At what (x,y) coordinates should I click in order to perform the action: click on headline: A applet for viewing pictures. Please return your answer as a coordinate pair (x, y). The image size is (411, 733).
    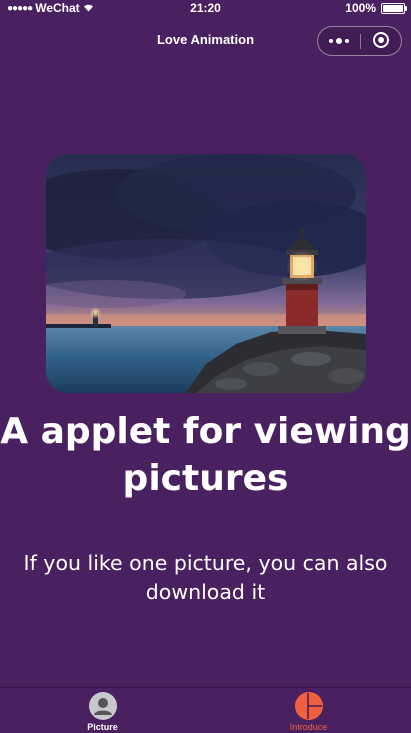
    Looking at the image, I should click on (205, 455).